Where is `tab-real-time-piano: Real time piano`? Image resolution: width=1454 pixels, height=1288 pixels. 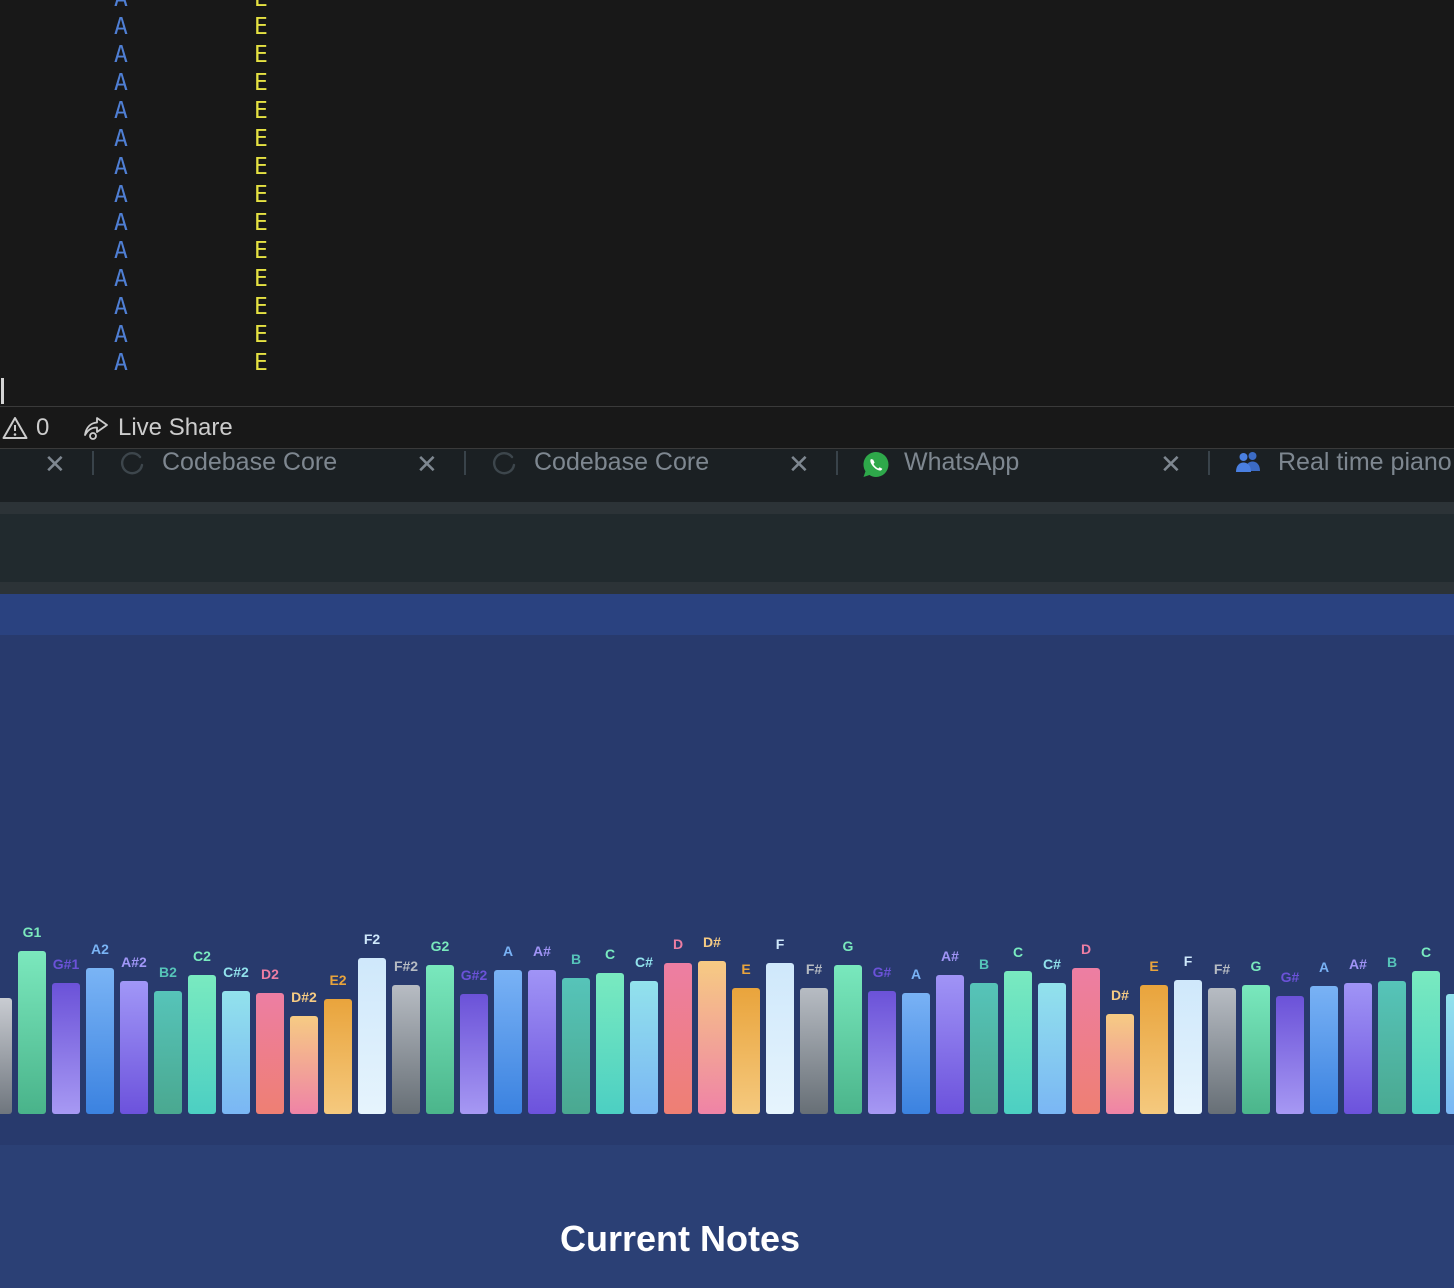
tab-real-time-piano: Real time piano is located at coordinates (1344, 475).